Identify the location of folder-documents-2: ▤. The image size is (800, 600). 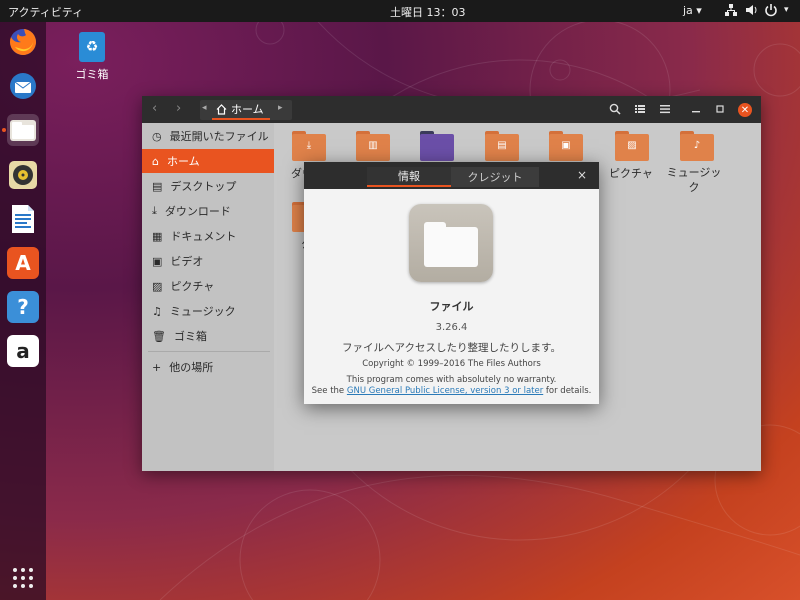
(502, 146).